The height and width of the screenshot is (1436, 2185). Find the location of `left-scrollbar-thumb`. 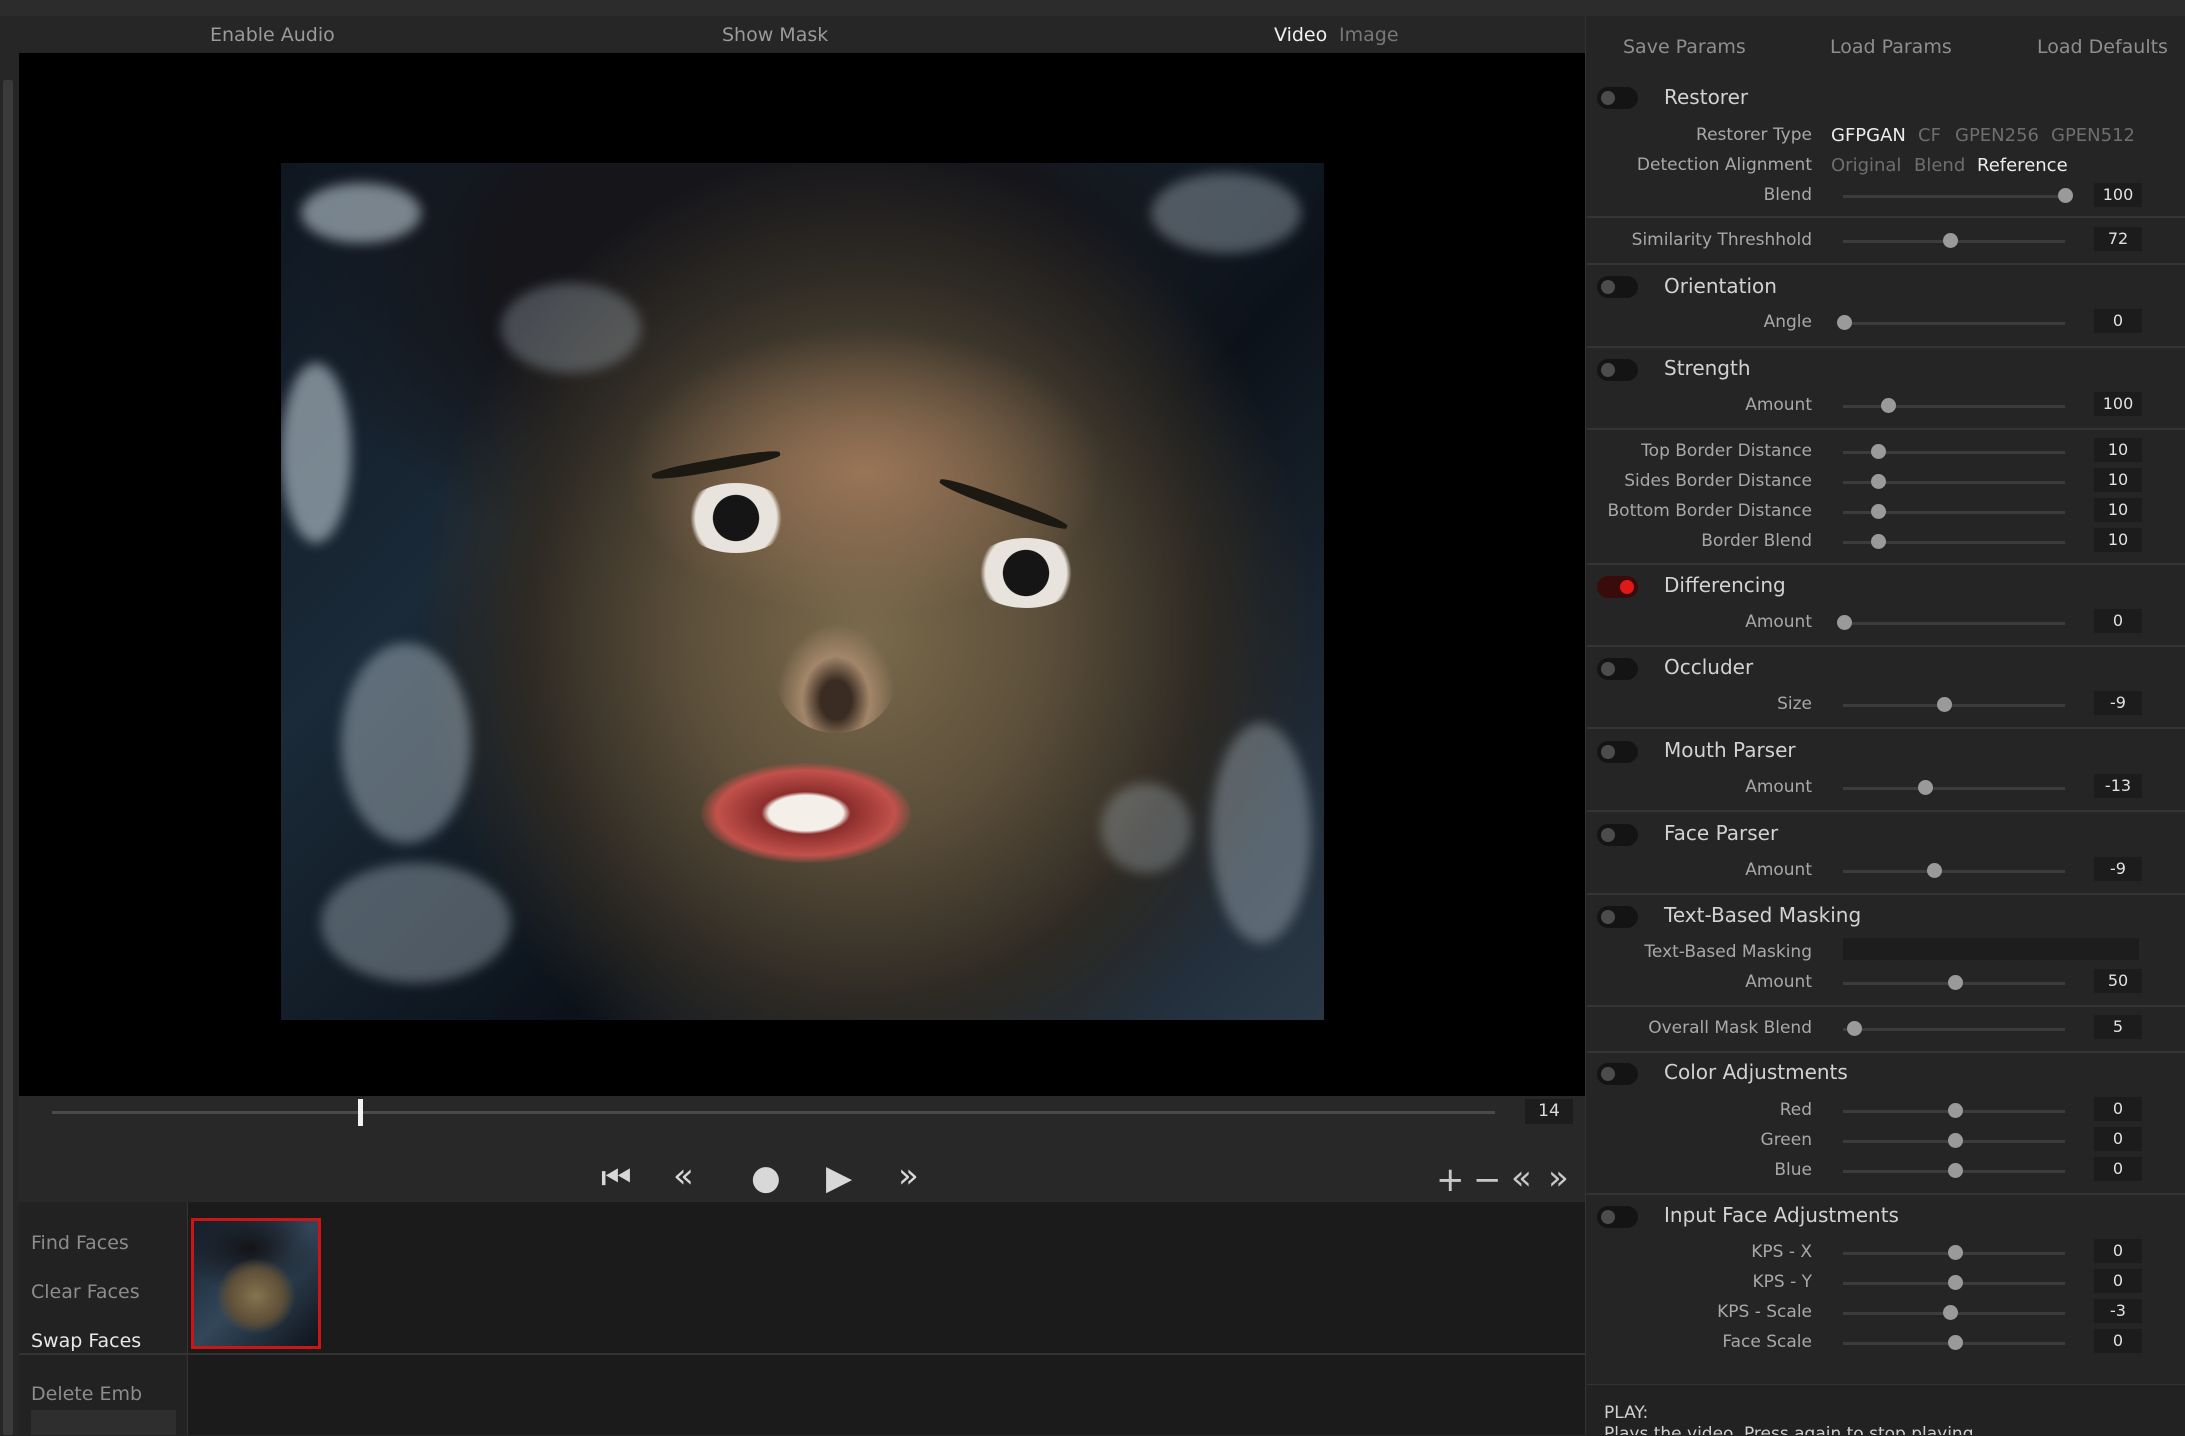

left-scrollbar-thumb is located at coordinates (8, 757).